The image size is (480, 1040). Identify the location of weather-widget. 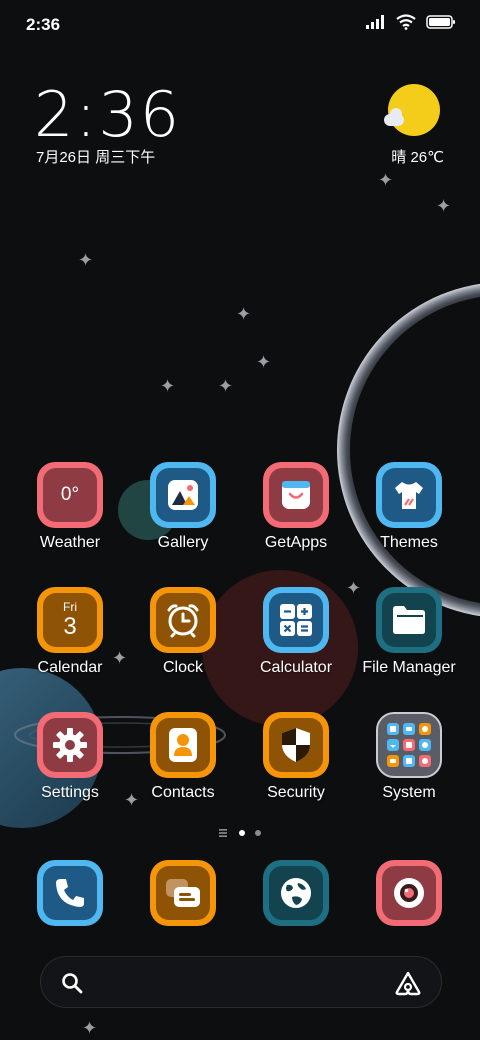
(414, 110).